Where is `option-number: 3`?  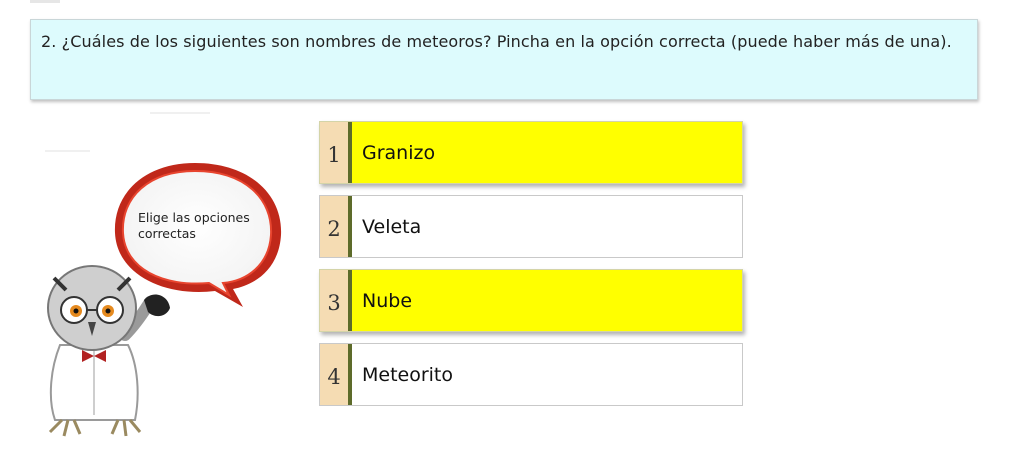
option-number: 3 is located at coordinates (336, 300).